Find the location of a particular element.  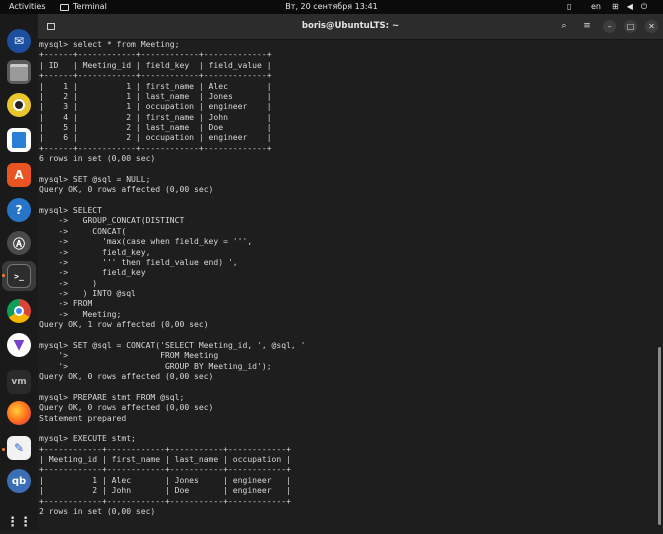

terminal-line: | 3 | 1 | occupation | engineer | is located at coordinates (155, 107).